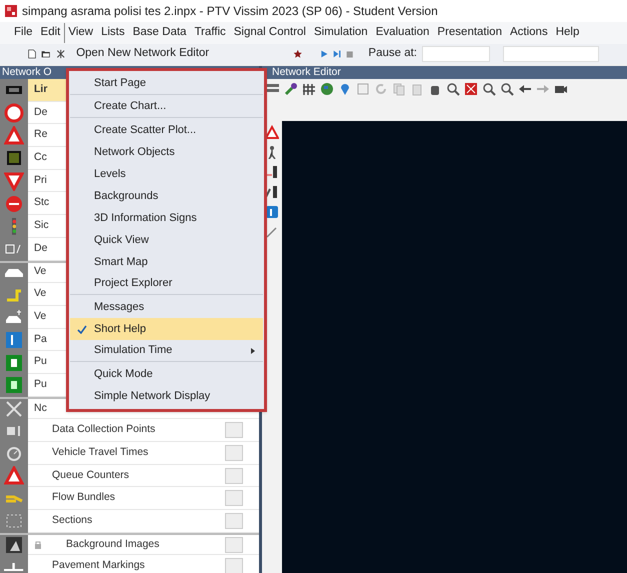 The image size is (627, 573). What do you see at coordinates (14, 476) in the screenshot?
I see `queue-sign-icon` at bounding box center [14, 476].